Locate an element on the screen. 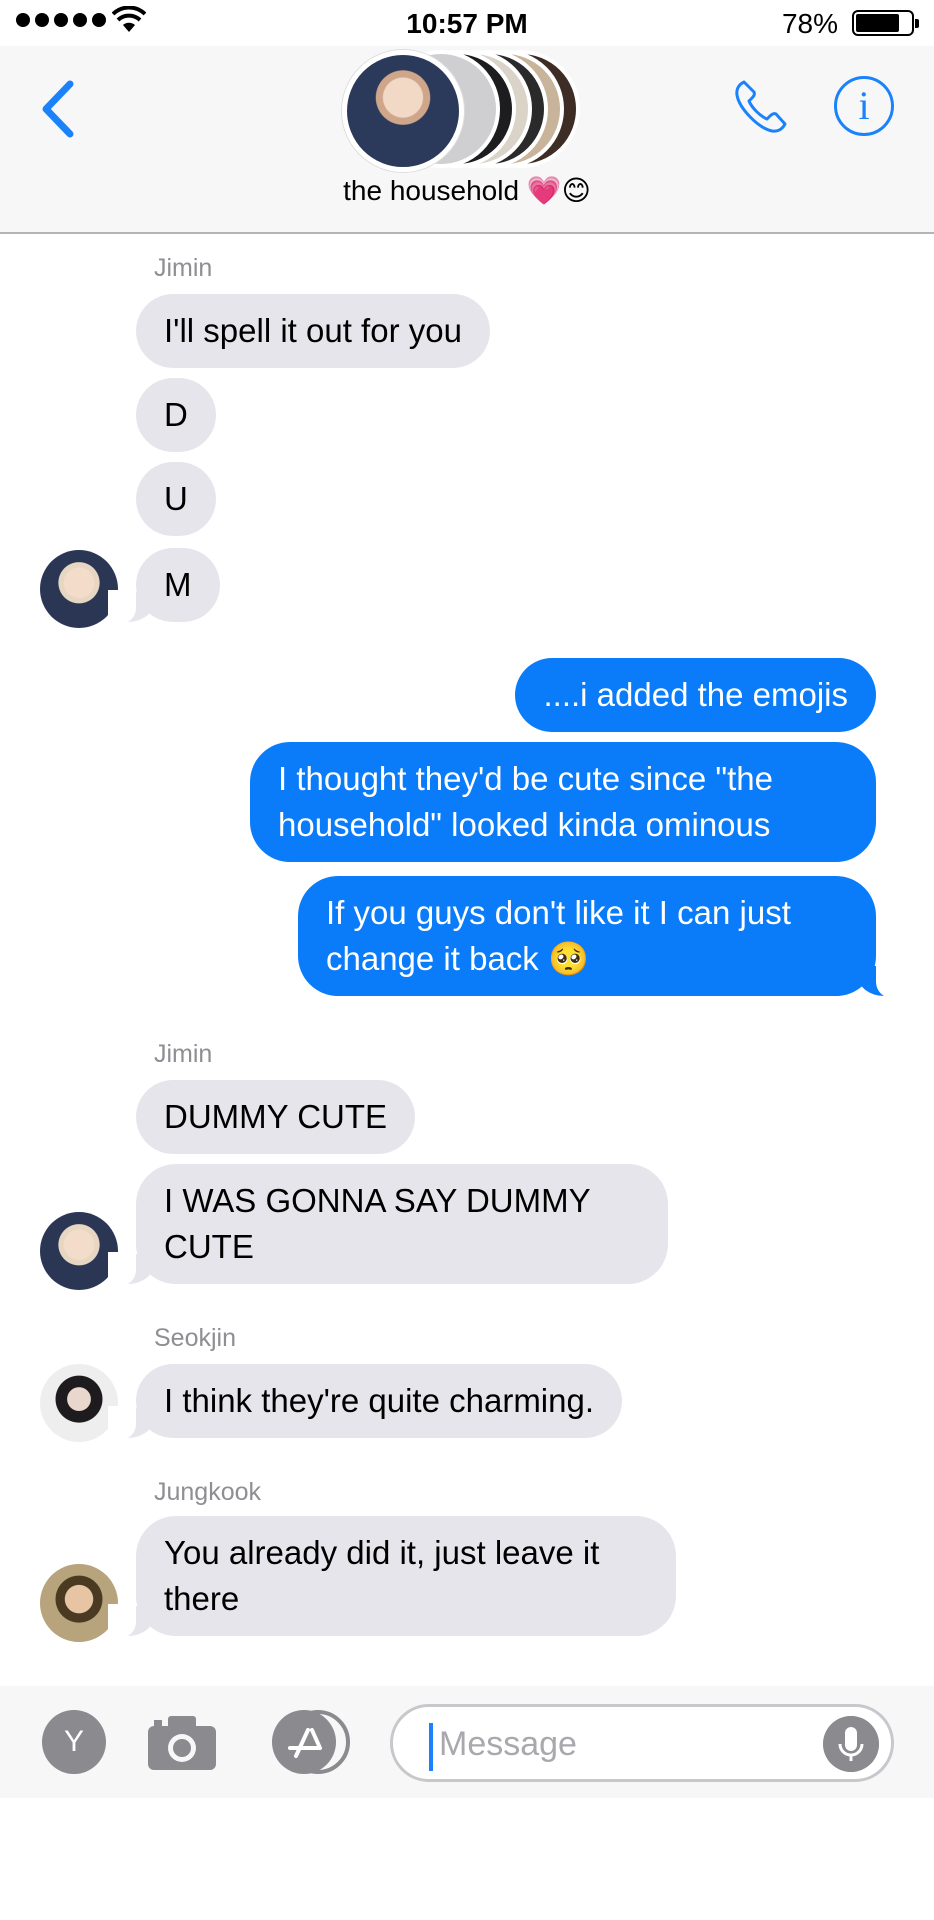 The image size is (934, 1920). message-bubble-incoming: DUMMY CUTE is located at coordinates (276, 1117).